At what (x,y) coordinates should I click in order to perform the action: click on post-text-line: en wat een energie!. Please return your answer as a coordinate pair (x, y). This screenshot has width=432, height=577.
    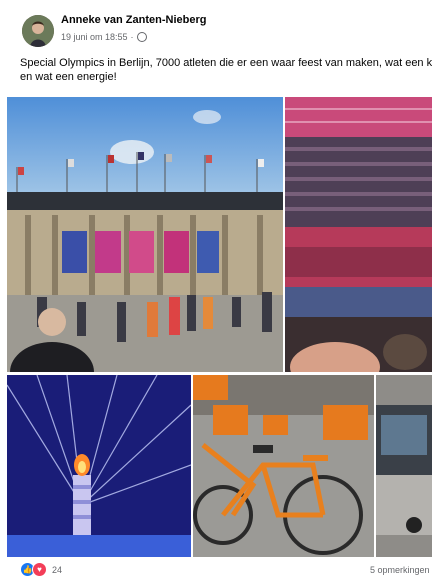
    Looking at the image, I should click on (68, 77).